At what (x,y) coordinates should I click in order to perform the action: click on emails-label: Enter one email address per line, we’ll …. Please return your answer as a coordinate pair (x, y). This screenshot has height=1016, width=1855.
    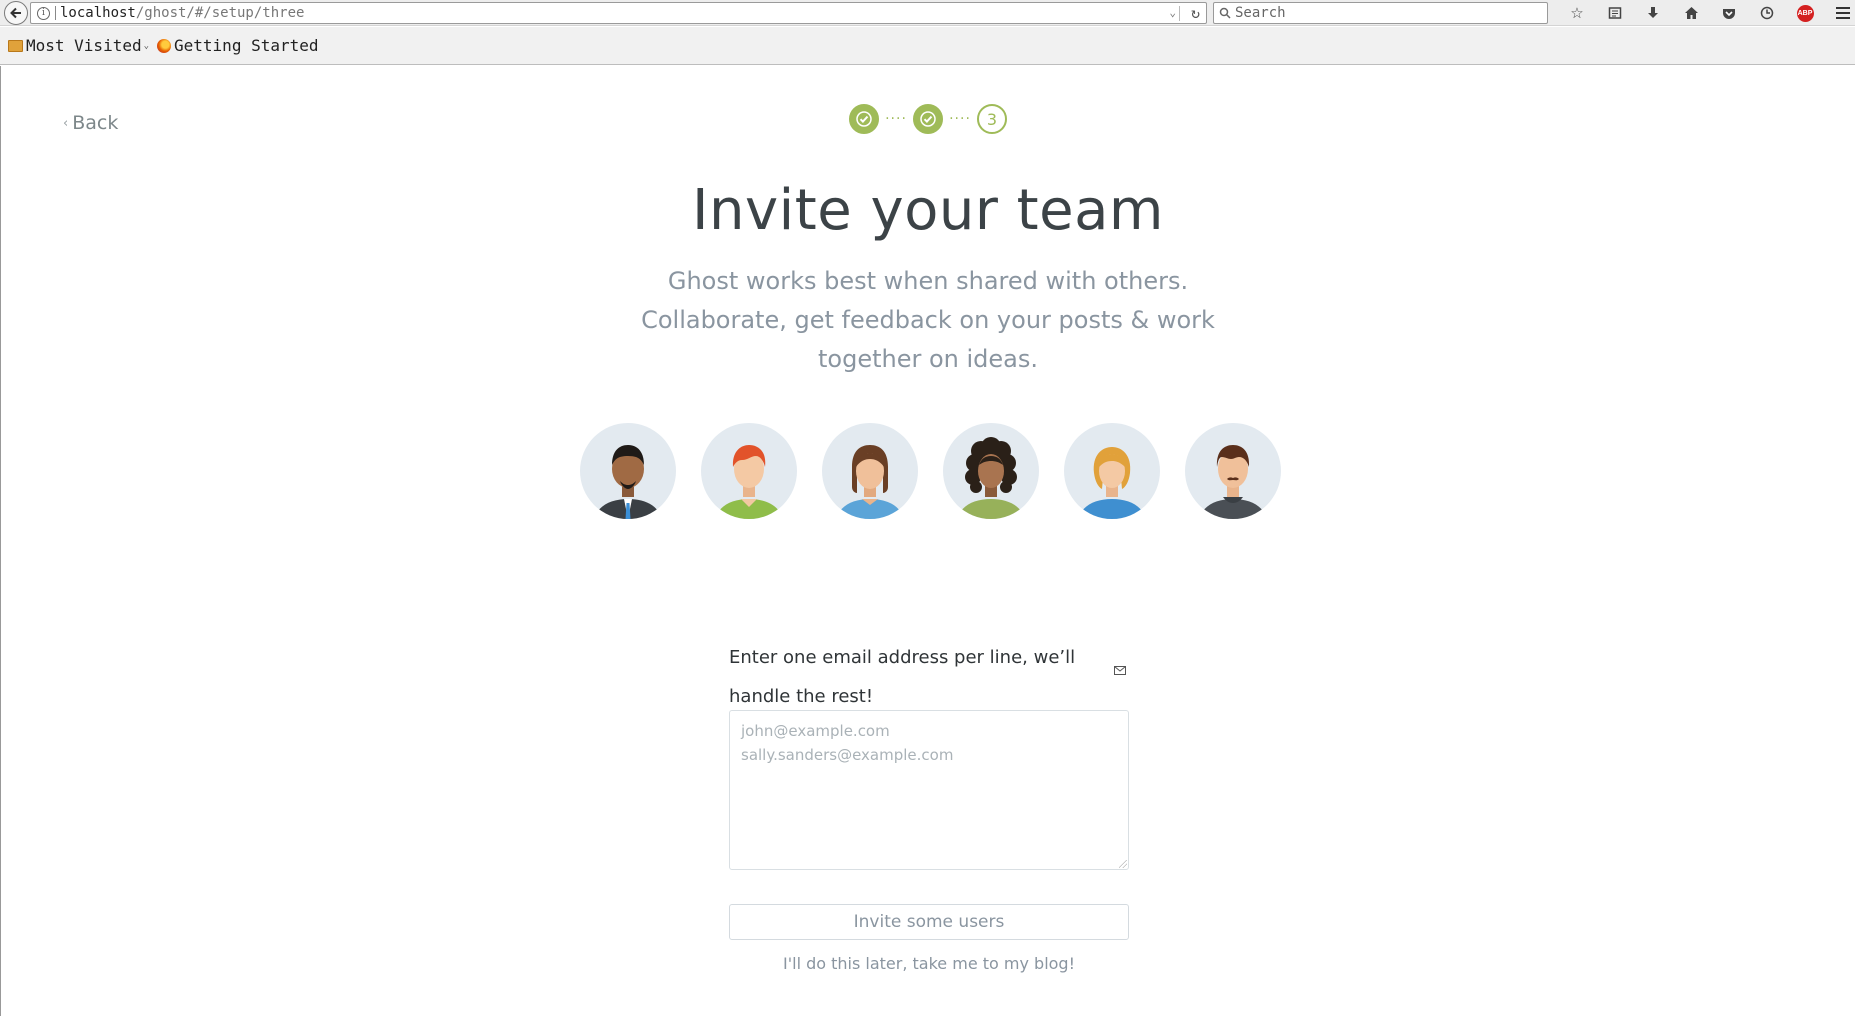
    Looking at the image, I should click on (902, 677).